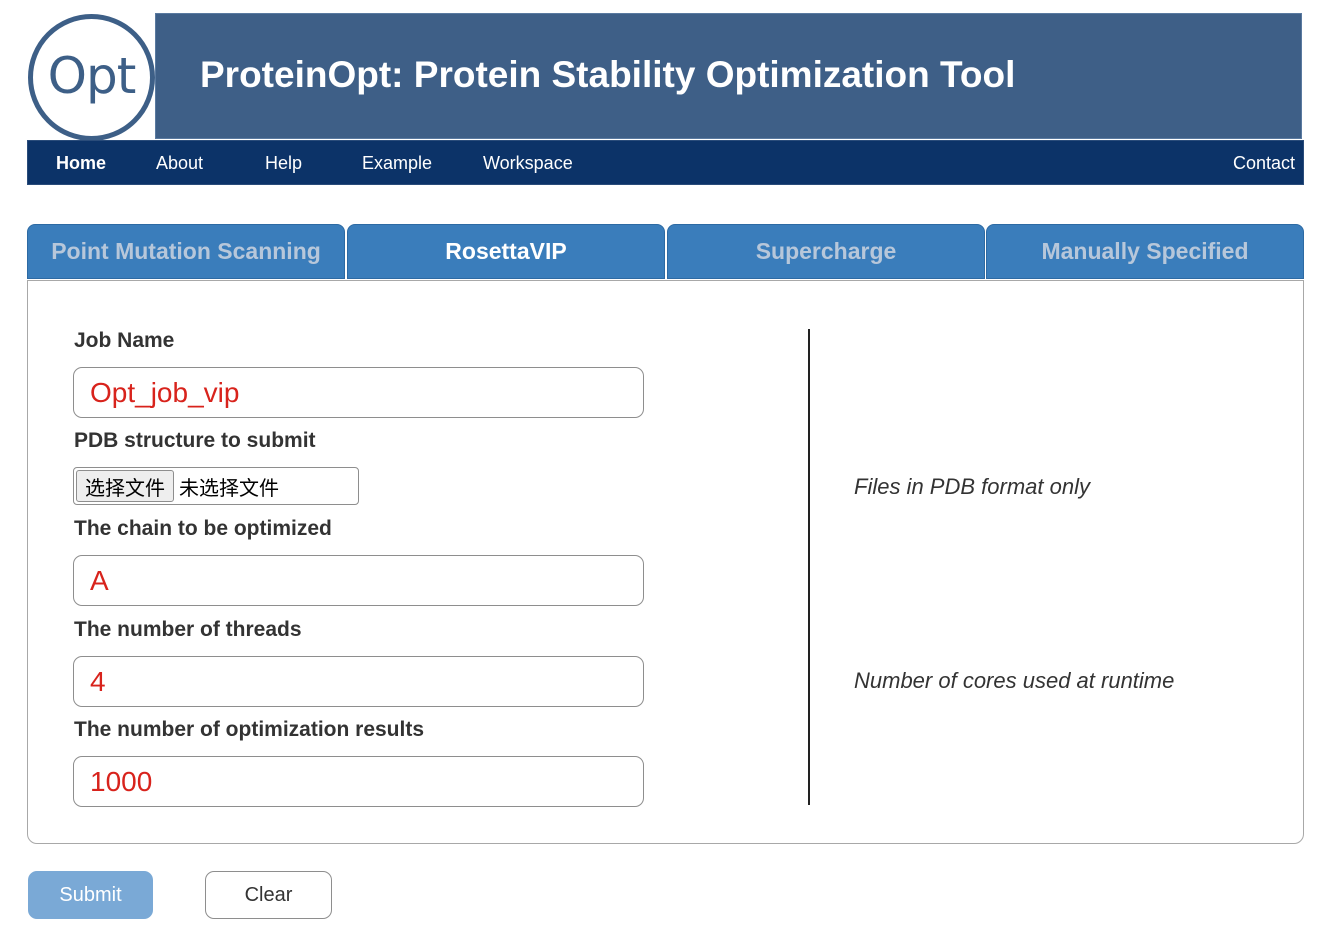  Describe the element at coordinates (203, 528) in the screenshot. I see `chain-label: The chain to be optimized` at that location.